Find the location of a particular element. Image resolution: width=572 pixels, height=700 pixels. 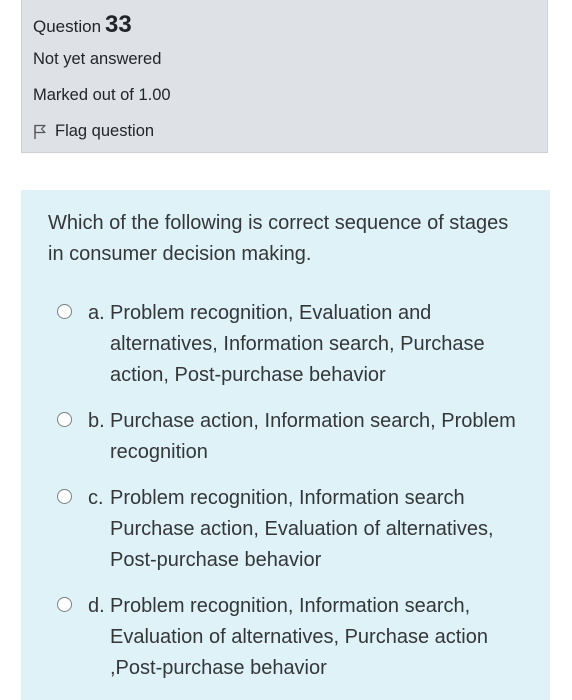

question-number: 33 is located at coordinates (118, 24).